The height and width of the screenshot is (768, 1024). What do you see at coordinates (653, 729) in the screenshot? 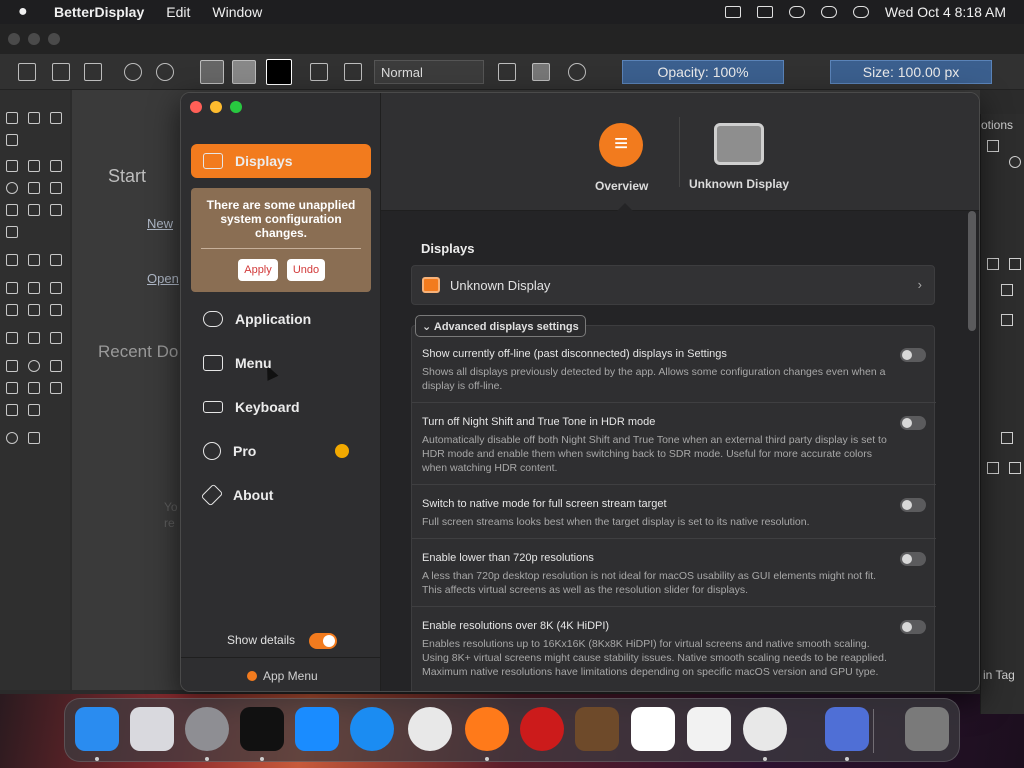
I see `vscode-icon` at bounding box center [653, 729].